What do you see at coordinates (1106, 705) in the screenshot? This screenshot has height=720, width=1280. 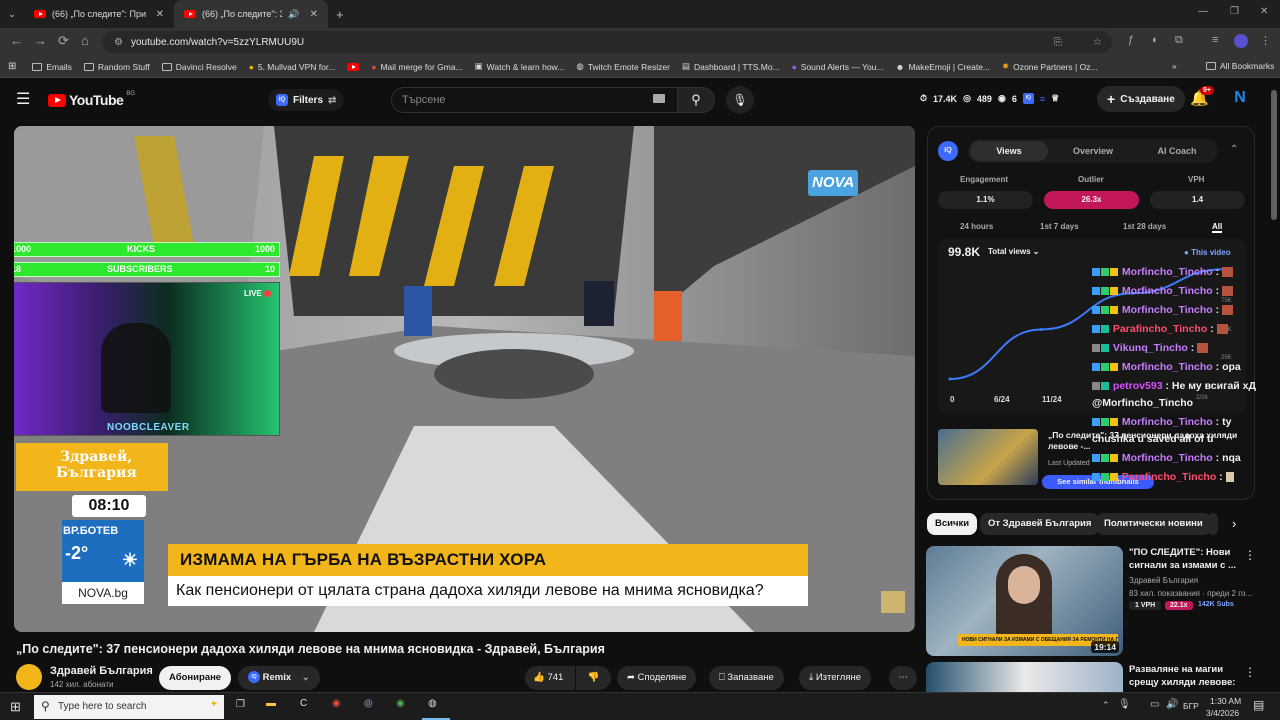 I see `tray-chevron-icon: ⌃` at bounding box center [1106, 705].